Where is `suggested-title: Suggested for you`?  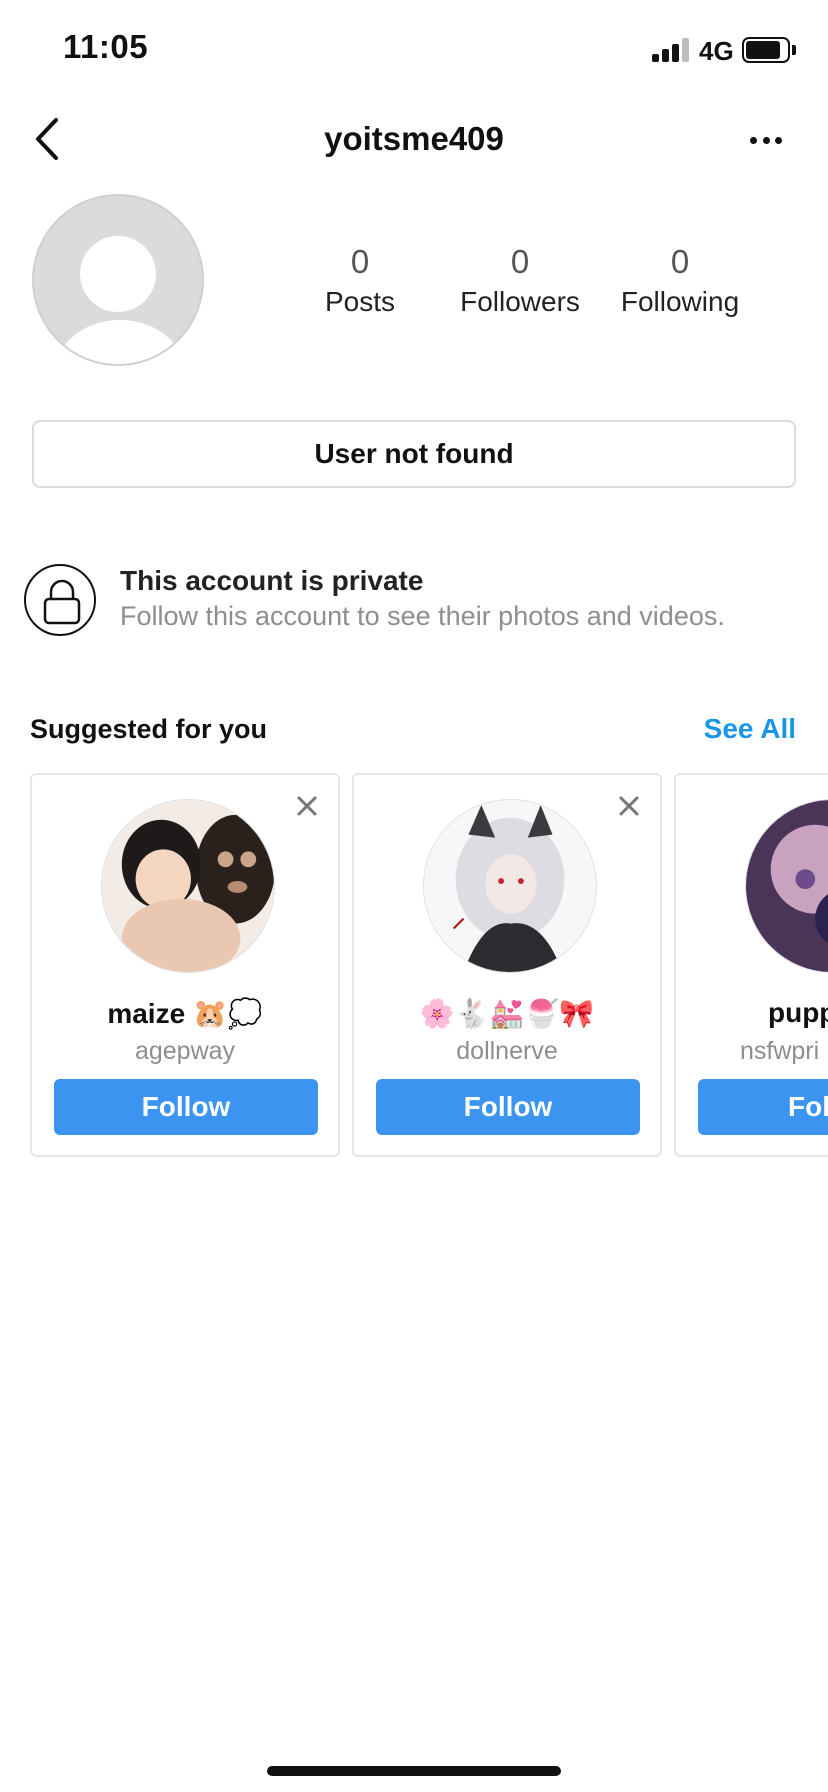
suggested-title: Suggested for you is located at coordinates (149, 729).